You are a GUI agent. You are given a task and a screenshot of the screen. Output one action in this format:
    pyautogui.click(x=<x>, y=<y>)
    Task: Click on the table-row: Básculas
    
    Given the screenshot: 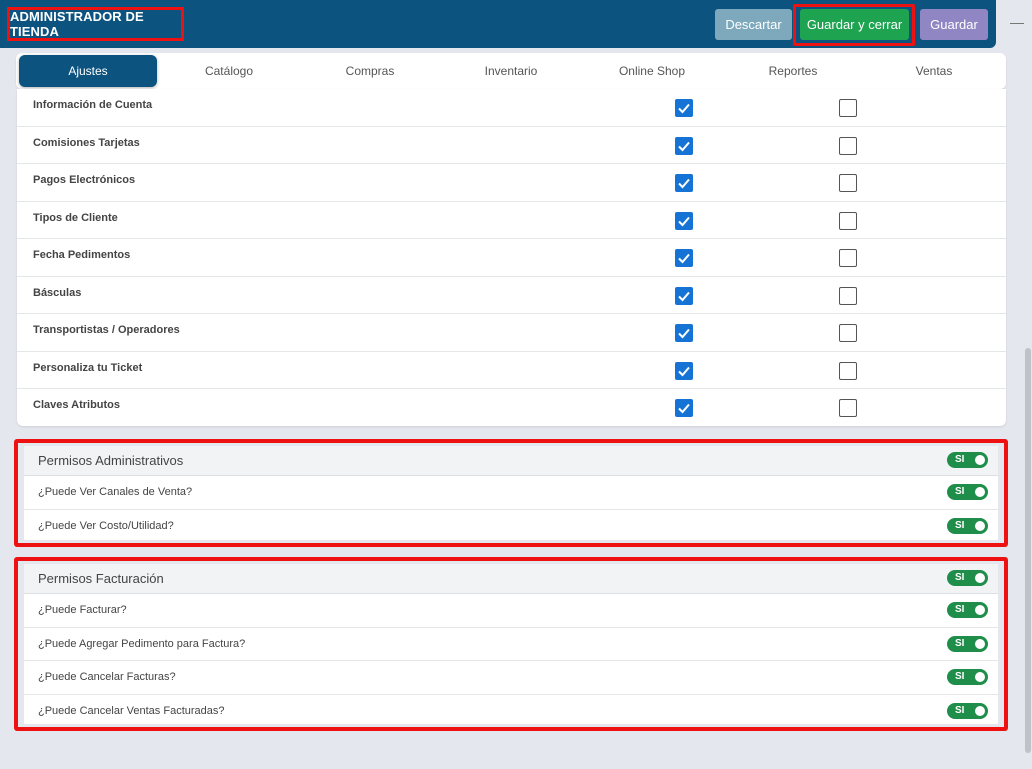 What is the action you would take?
    pyautogui.click(x=511, y=295)
    